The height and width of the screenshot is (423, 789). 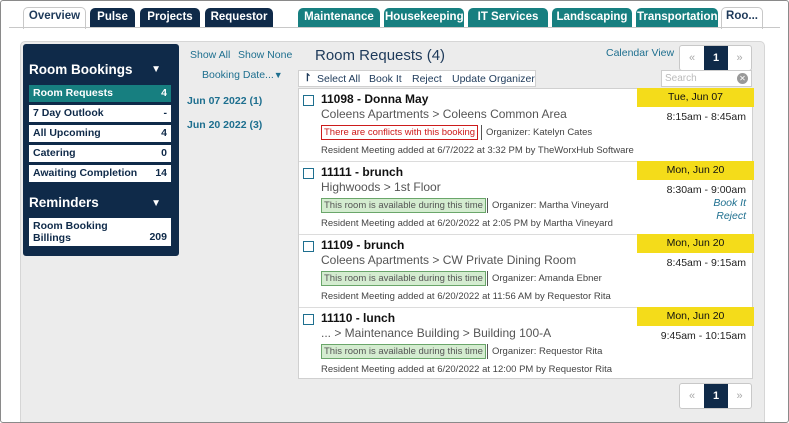 What do you see at coordinates (508, 17) in the screenshot?
I see `tab-it-services: IT Services` at bounding box center [508, 17].